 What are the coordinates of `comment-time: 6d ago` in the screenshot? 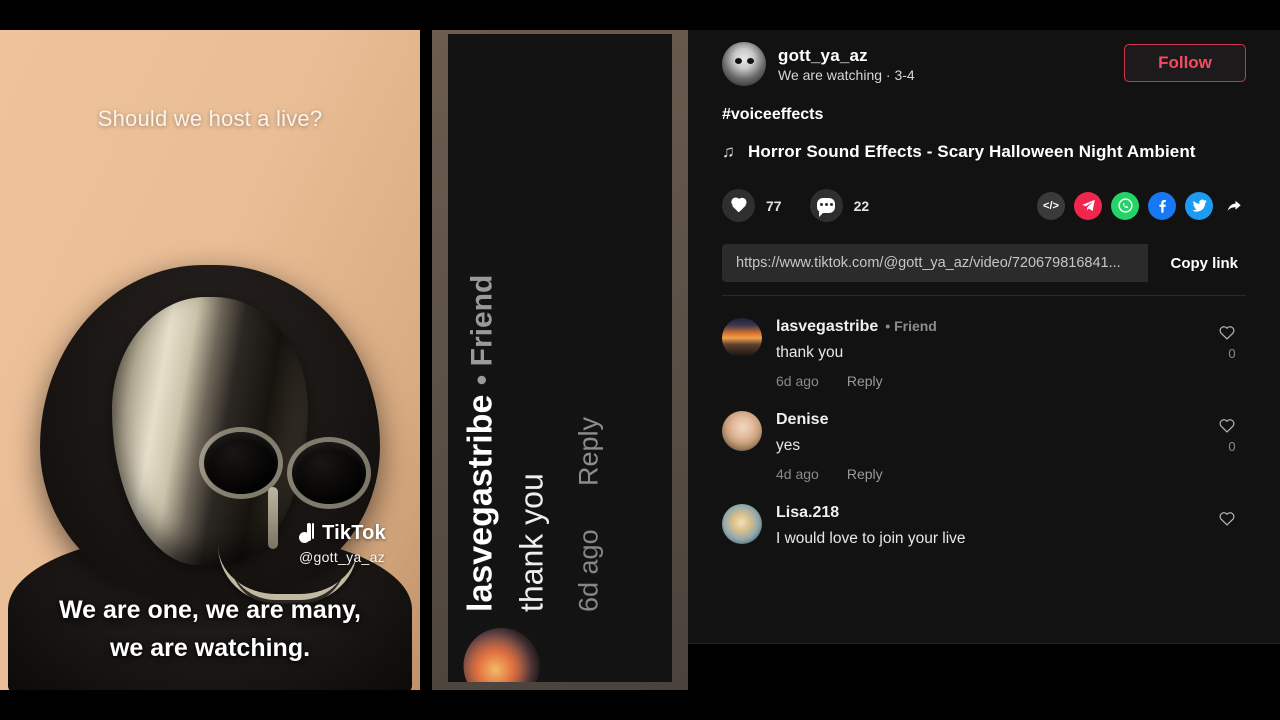 It's located at (797, 381).